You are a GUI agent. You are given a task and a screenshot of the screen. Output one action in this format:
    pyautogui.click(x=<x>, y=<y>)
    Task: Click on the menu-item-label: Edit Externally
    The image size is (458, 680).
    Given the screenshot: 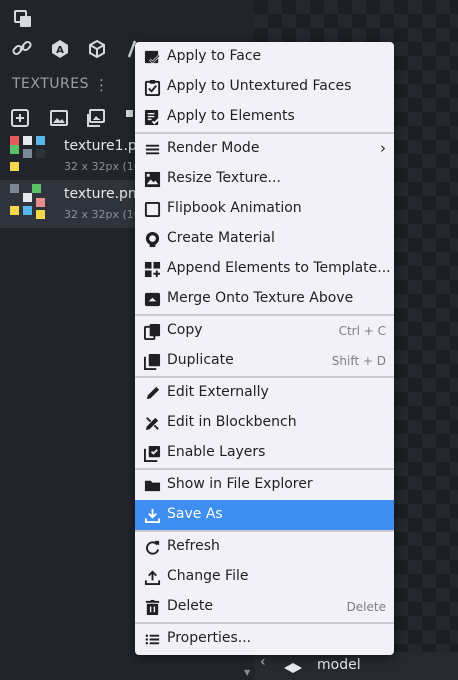 What is the action you would take?
    pyautogui.click(x=218, y=392)
    